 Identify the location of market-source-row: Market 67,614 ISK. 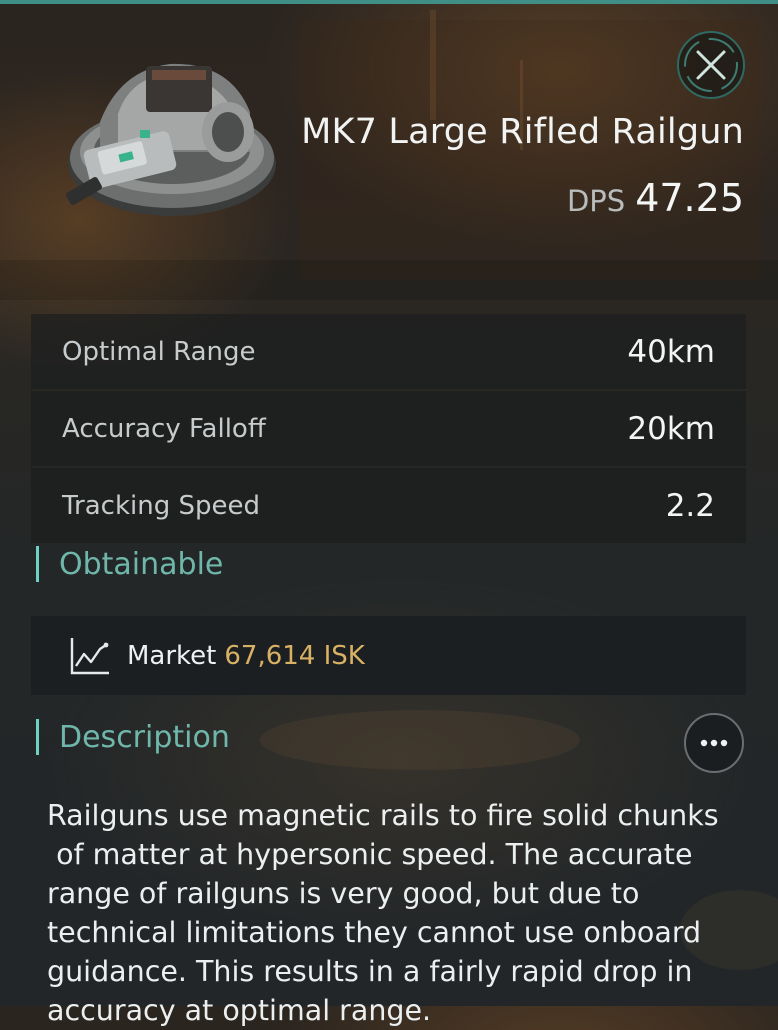
(388, 655).